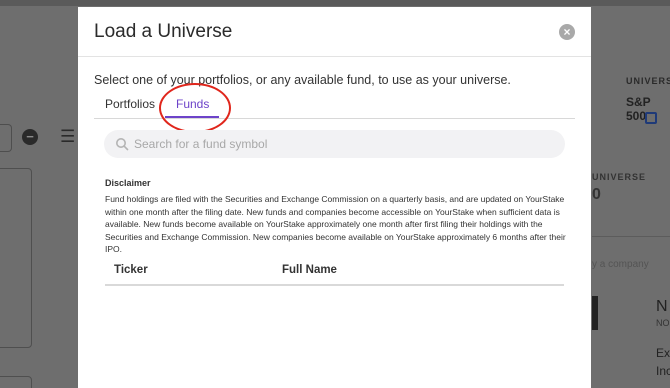  I want to click on fund-search-box, so click(334, 144).